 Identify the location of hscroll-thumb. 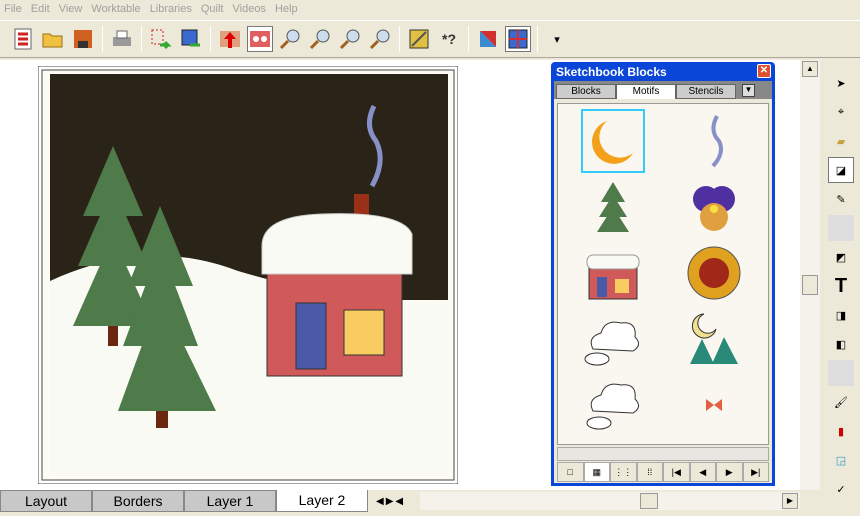
(649, 501).